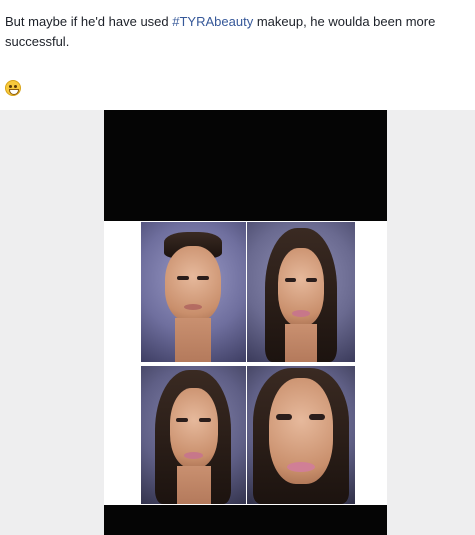  Describe the element at coordinates (245, 165) in the screenshot. I see `photo-top-black-bar` at that location.